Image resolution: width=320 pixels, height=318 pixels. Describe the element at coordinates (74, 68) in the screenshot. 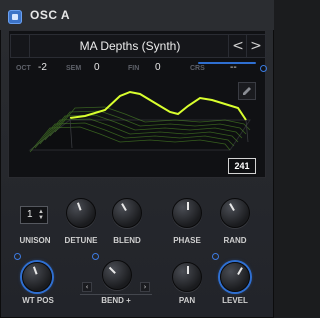

I see `sem-label: SEM` at that location.